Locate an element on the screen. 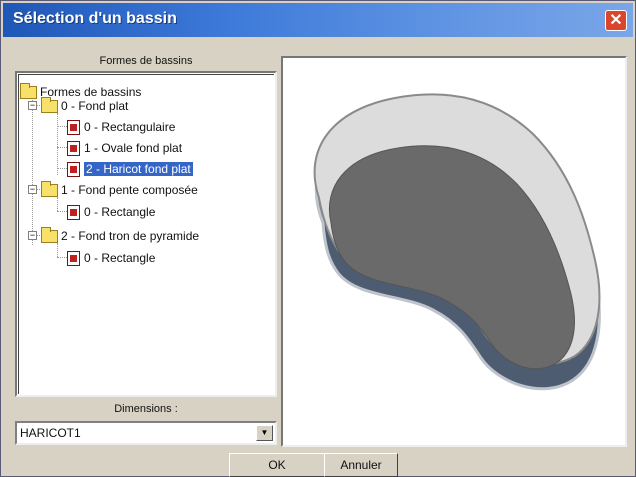 This screenshot has width=636, height=477. dimensions-label: Dimensions : is located at coordinates (146, 409).